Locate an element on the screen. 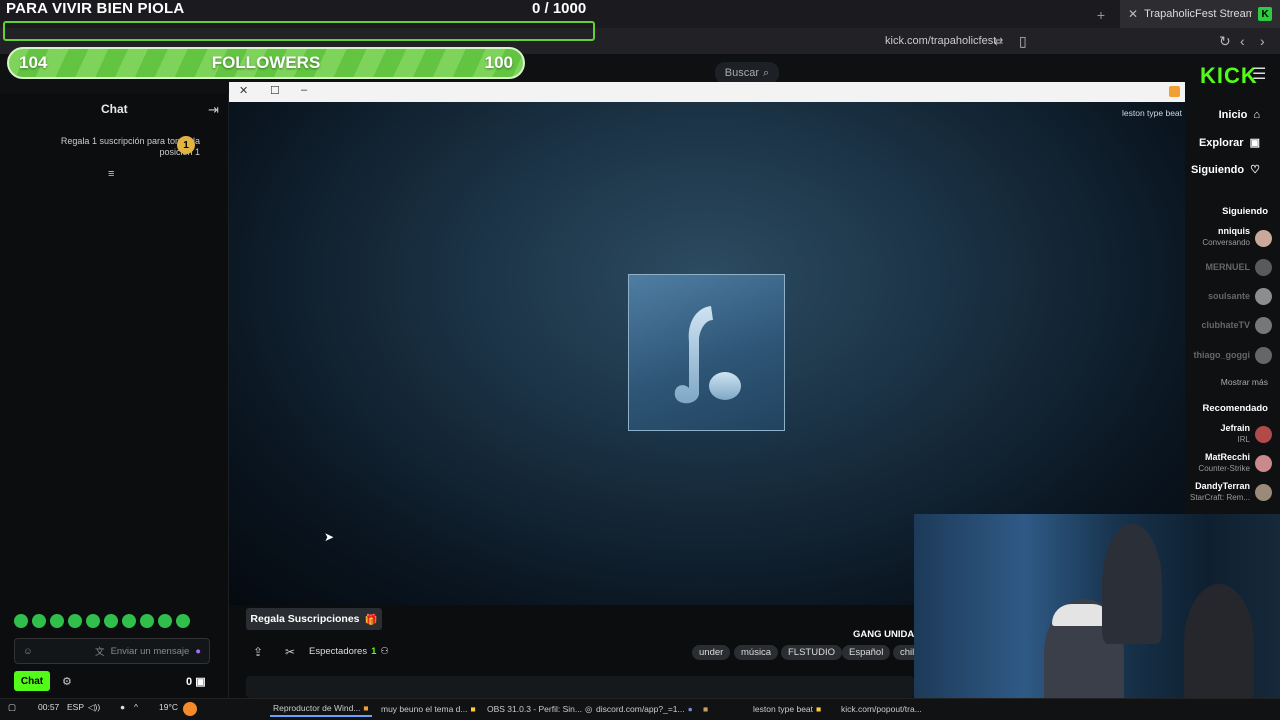  viewer-count: Espectadores 1 ⚇ is located at coordinates (349, 651).